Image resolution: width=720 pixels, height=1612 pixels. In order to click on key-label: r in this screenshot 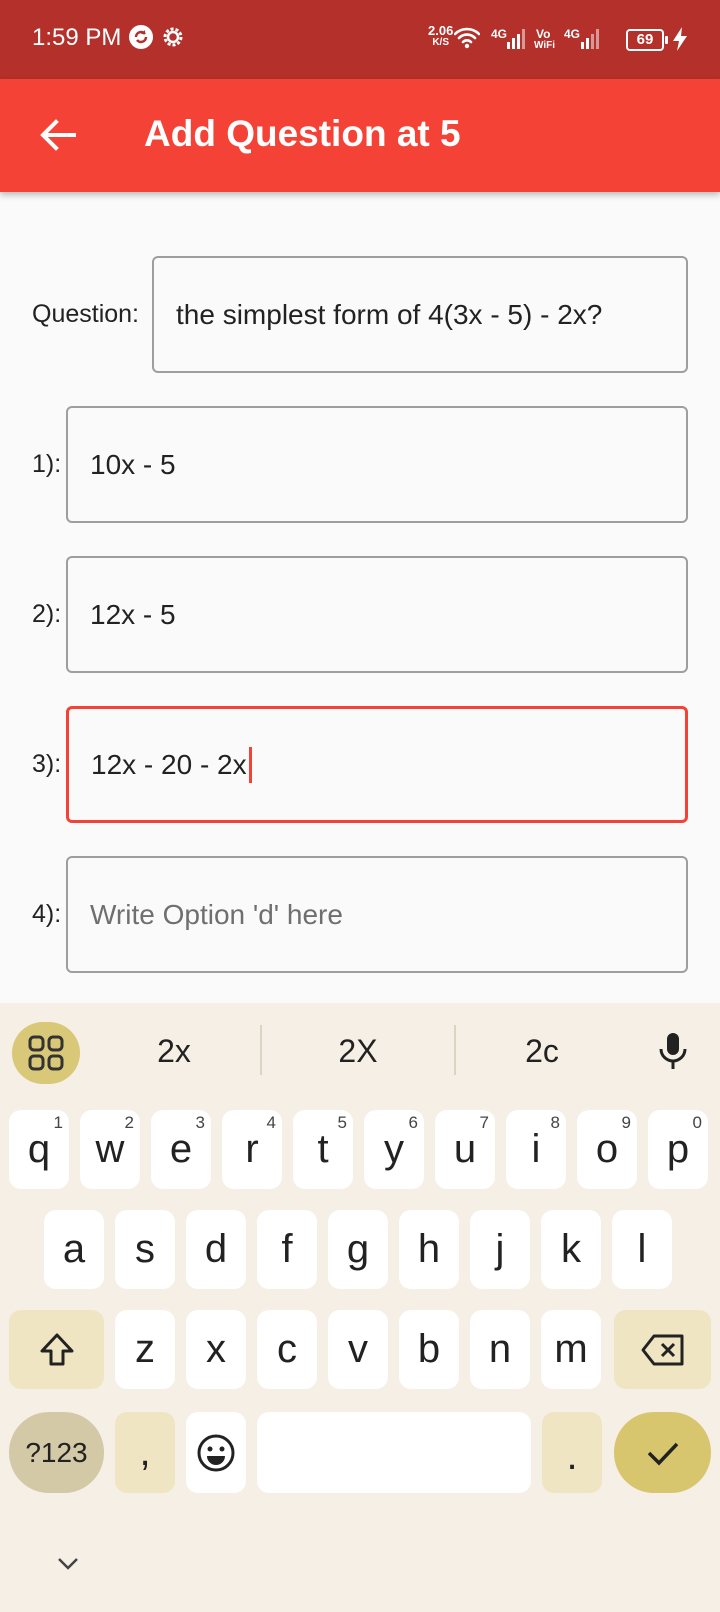, I will do `click(252, 1149)`.